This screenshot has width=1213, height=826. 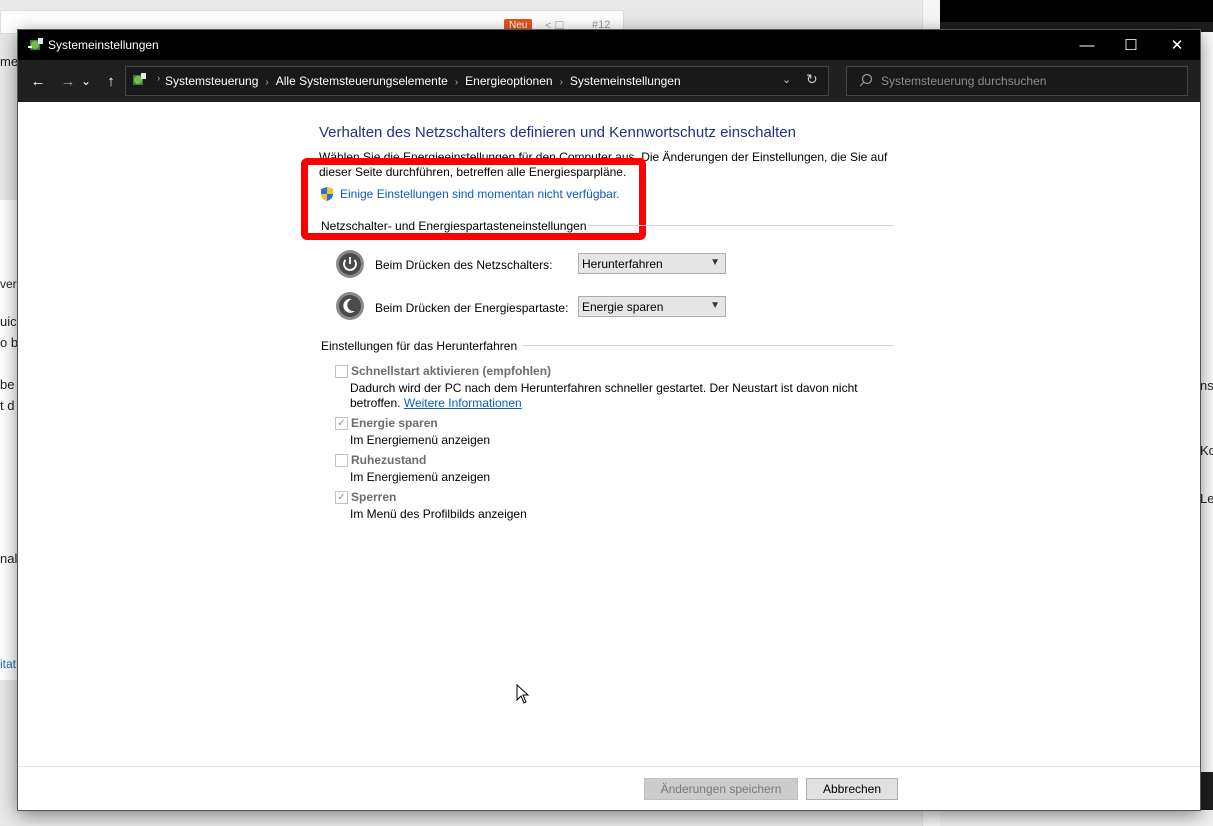 I want to click on power-button-label: Beim Drücken des Netzschalters:, so click(x=464, y=265).